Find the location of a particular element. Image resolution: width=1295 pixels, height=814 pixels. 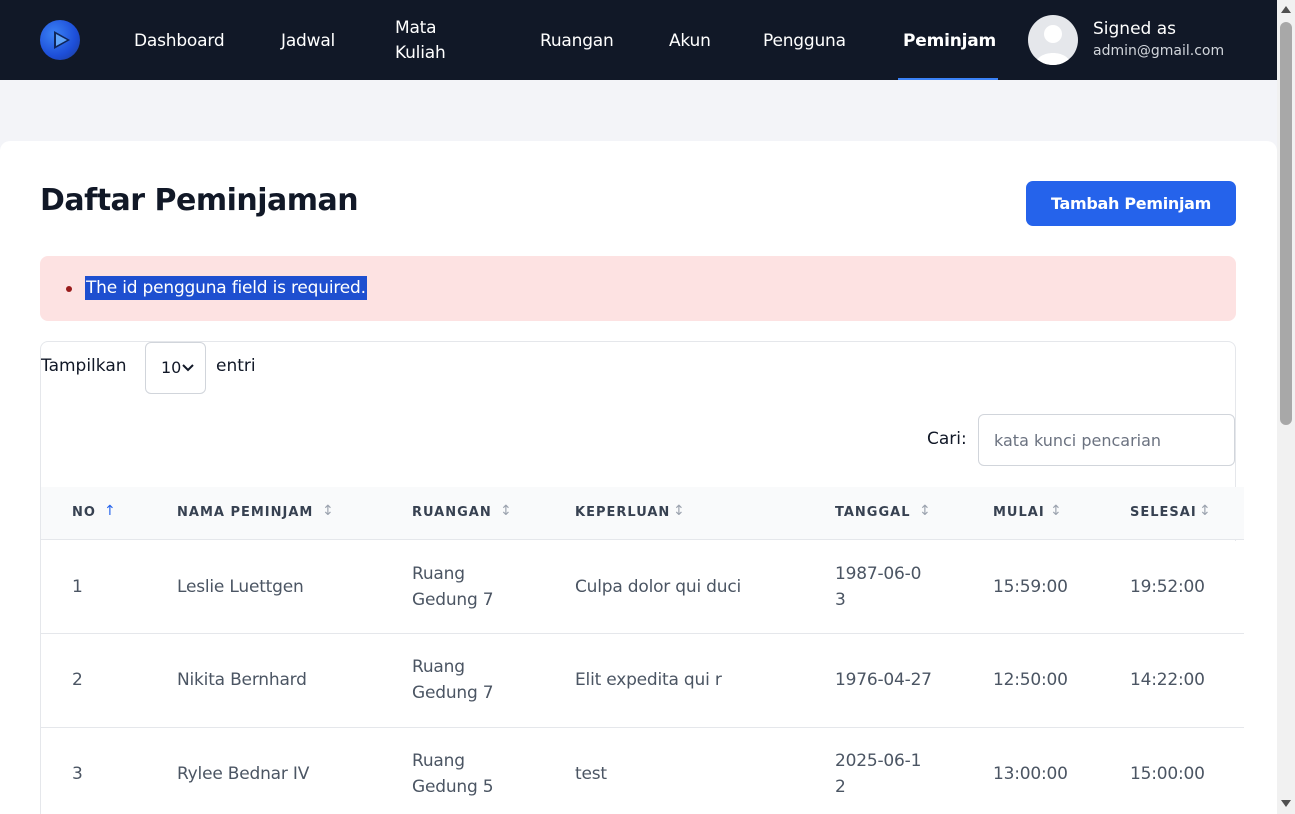

cell-mulai: 15:59:00 is located at coordinates (1030, 587).